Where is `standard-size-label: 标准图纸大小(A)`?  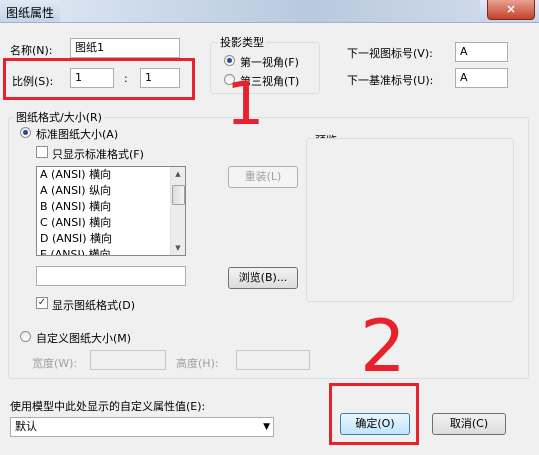 standard-size-label: 标准图纸大小(A) is located at coordinates (77, 134).